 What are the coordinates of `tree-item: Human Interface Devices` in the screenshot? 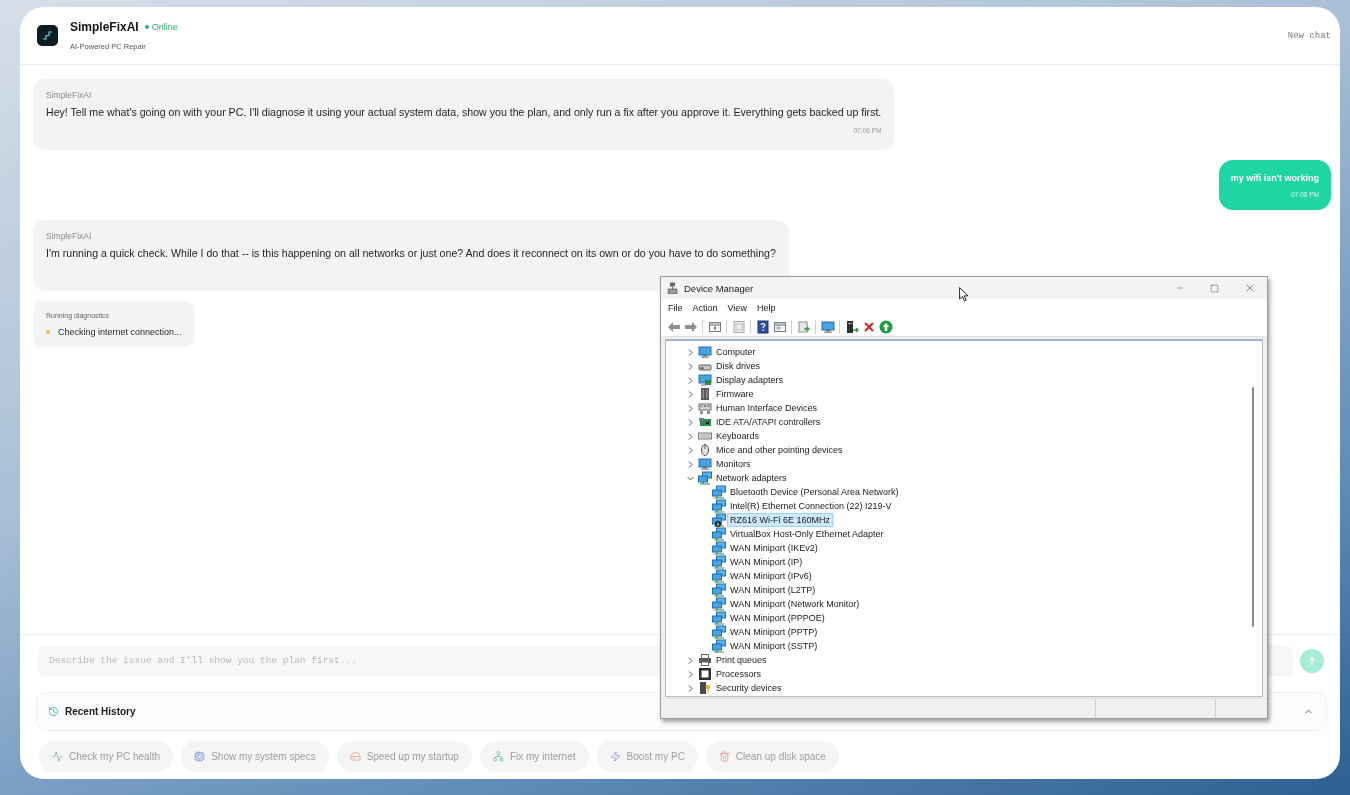 It's located at (767, 408).